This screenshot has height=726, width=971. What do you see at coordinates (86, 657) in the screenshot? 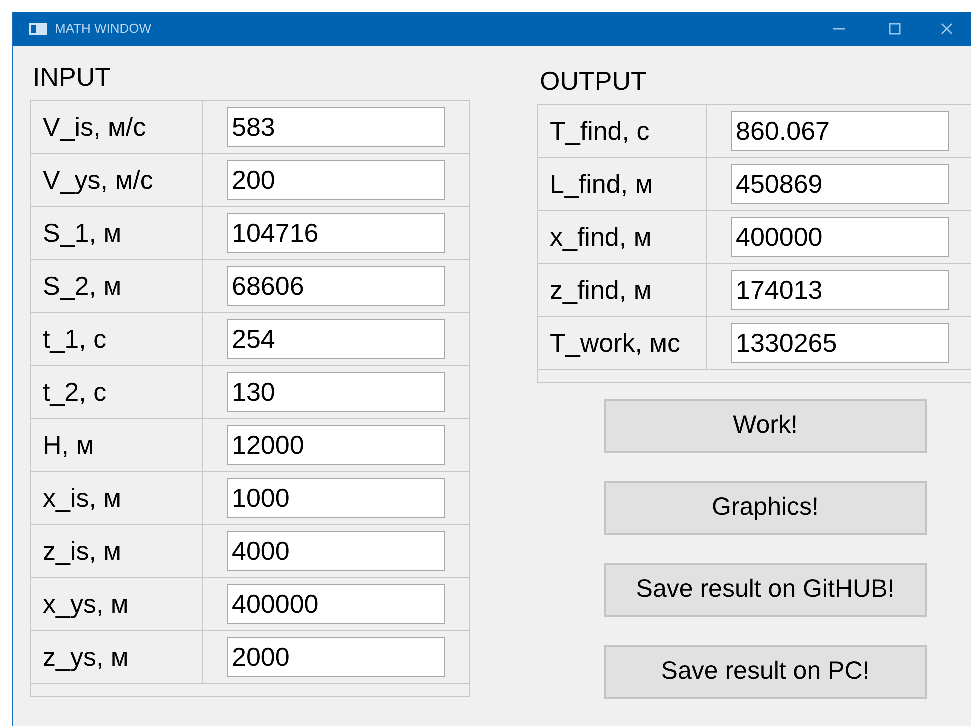
I see `parameter-label: z_ys, м` at bounding box center [86, 657].